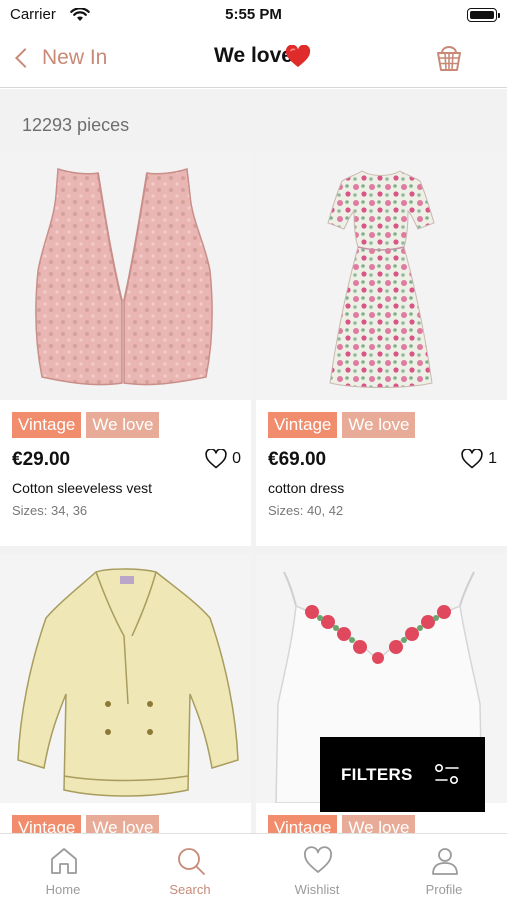 This screenshot has width=507, height=900. I want to click on product-image-jacket, so click(125, 678).